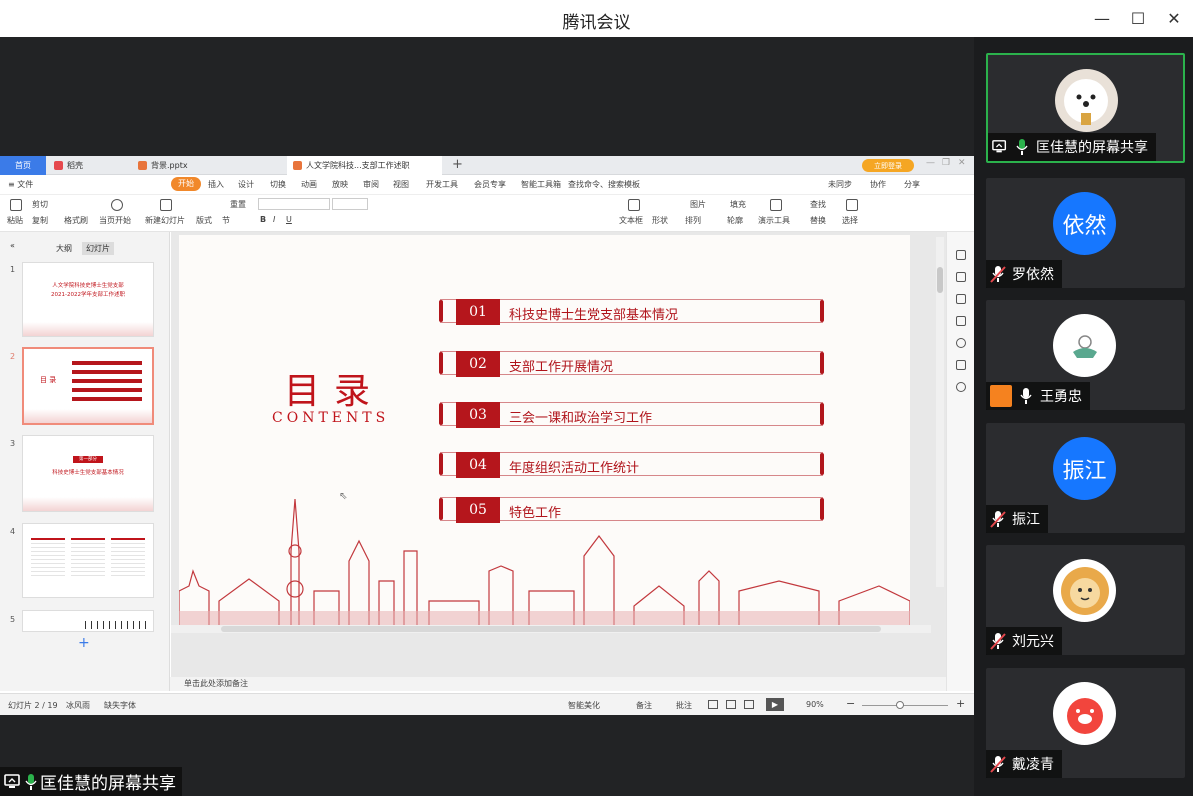 This screenshot has height=796, width=1193. What do you see at coordinates (117, 205) in the screenshot?
I see `play-from-current-icon` at bounding box center [117, 205].